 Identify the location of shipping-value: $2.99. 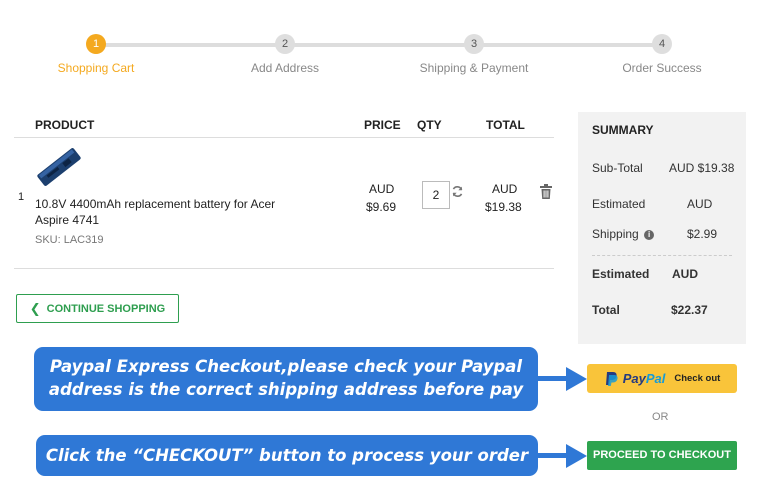
(702, 234).